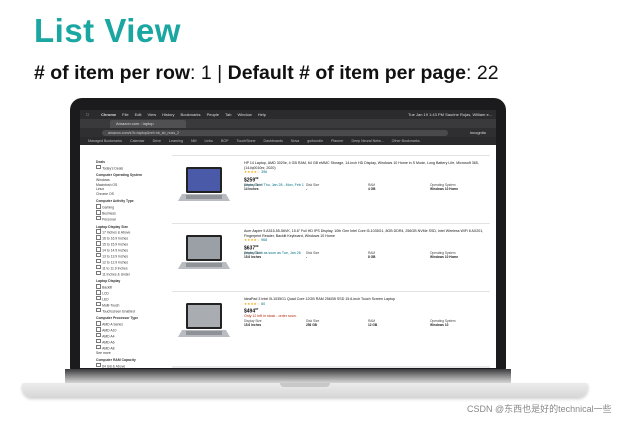  What do you see at coordinates (126, 353) in the screenshot?
I see `filter-option: See more` at bounding box center [126, 353].